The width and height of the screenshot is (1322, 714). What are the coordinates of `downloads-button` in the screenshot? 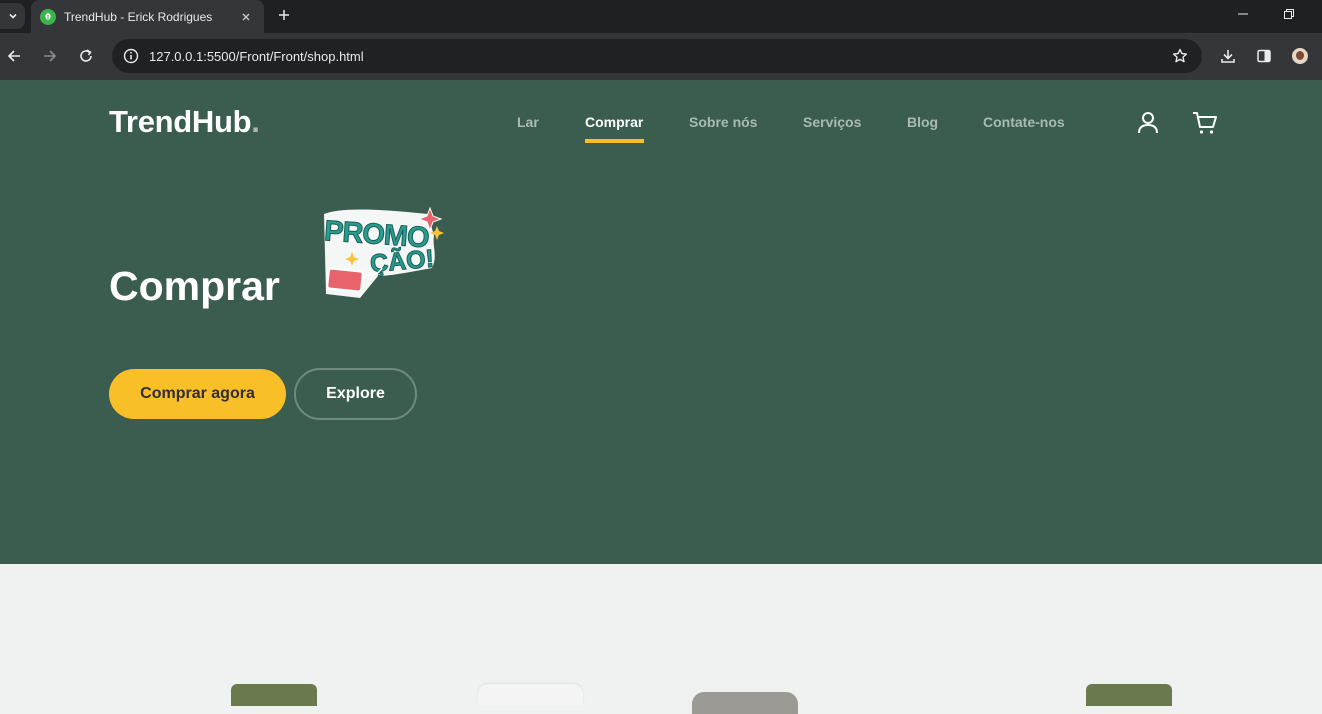 It's located at (1228, 56).